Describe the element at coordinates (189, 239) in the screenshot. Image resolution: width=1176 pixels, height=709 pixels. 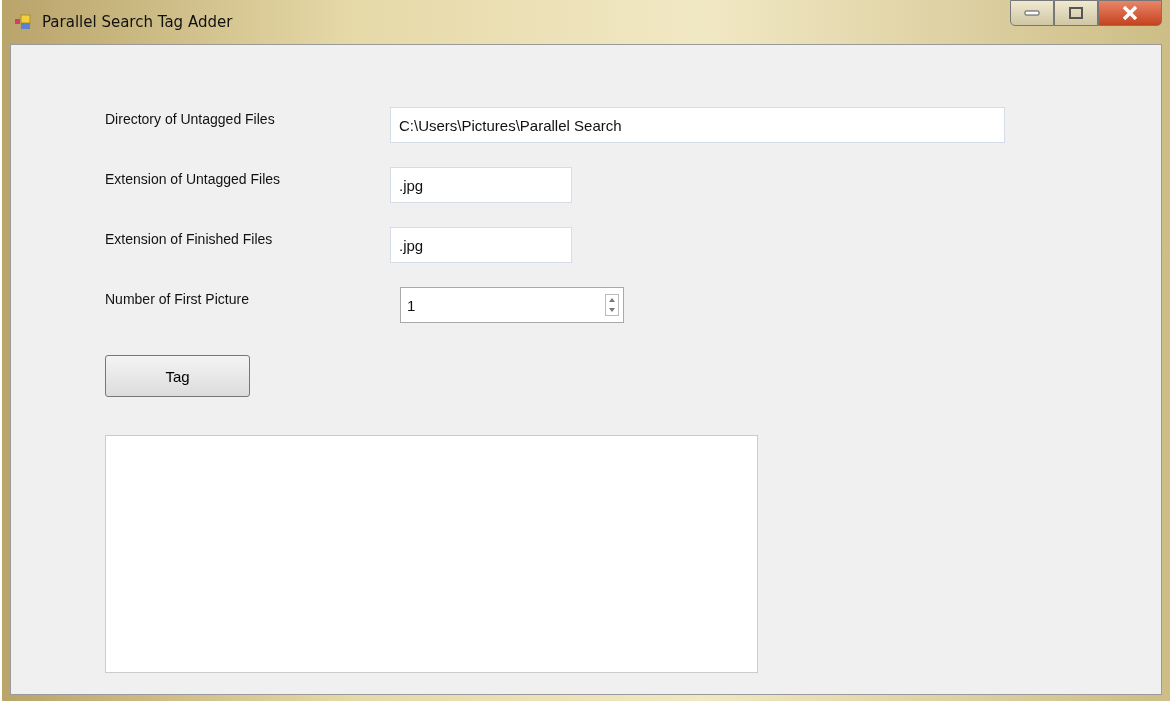
I see `field-label: Extension of Finished Files` at that location.